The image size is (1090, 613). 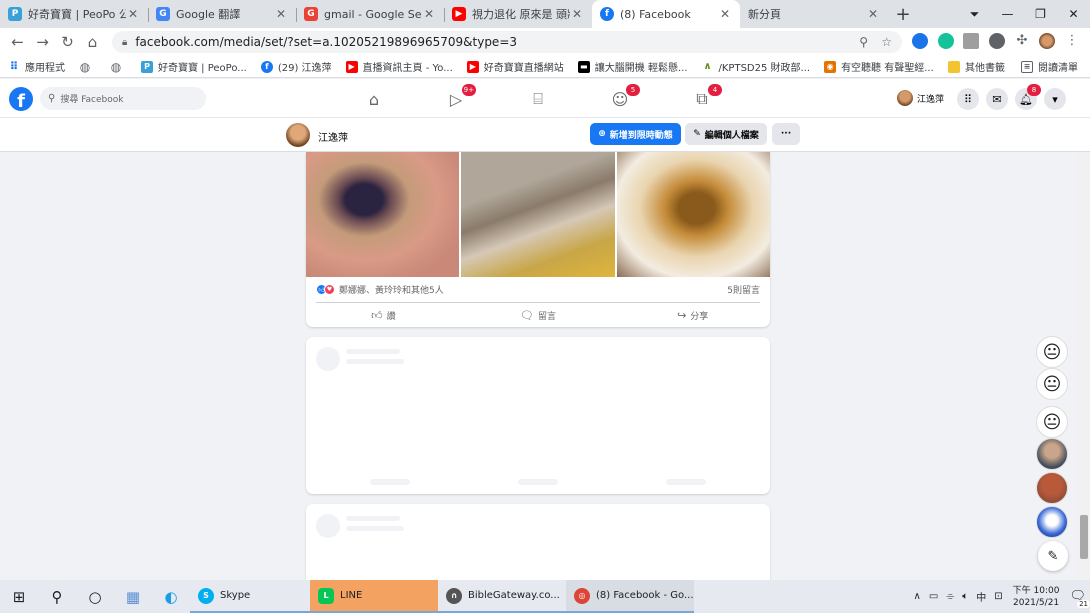 I want to click on profile-name: 江逸萍, so click(x=333, y=136).